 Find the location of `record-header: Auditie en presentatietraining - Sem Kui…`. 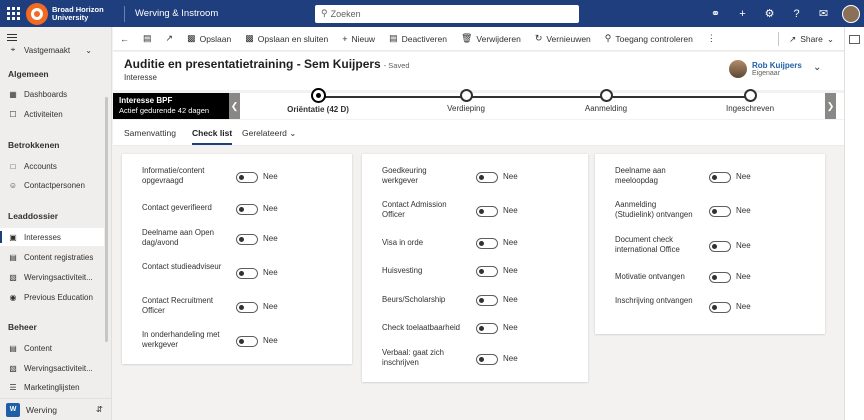

record-header: Auditie en presentatietraining - Sem Kui… is located at coordinates (478, 71).